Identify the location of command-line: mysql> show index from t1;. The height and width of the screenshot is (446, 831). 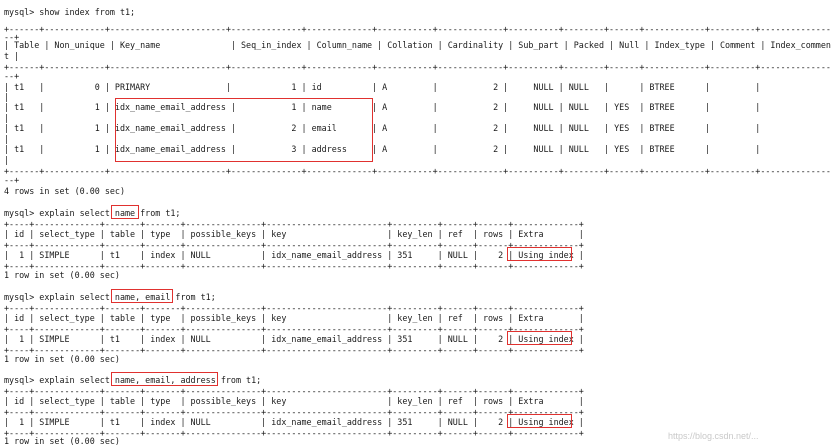
(70, 12).